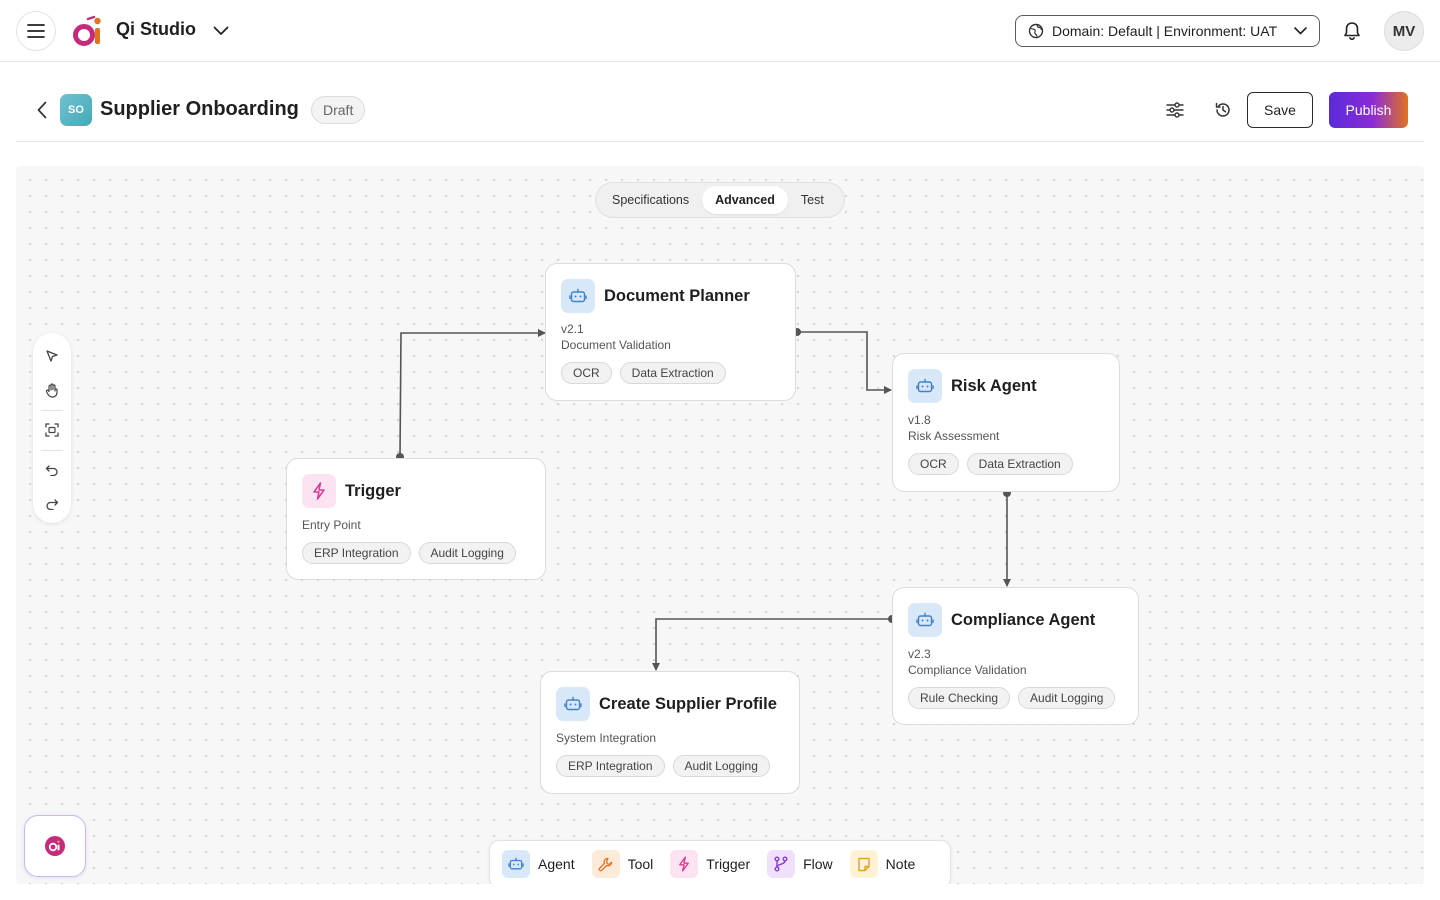 The image size is (1440, 900). I want to click on node-version: v2.3, so click(919, 654).